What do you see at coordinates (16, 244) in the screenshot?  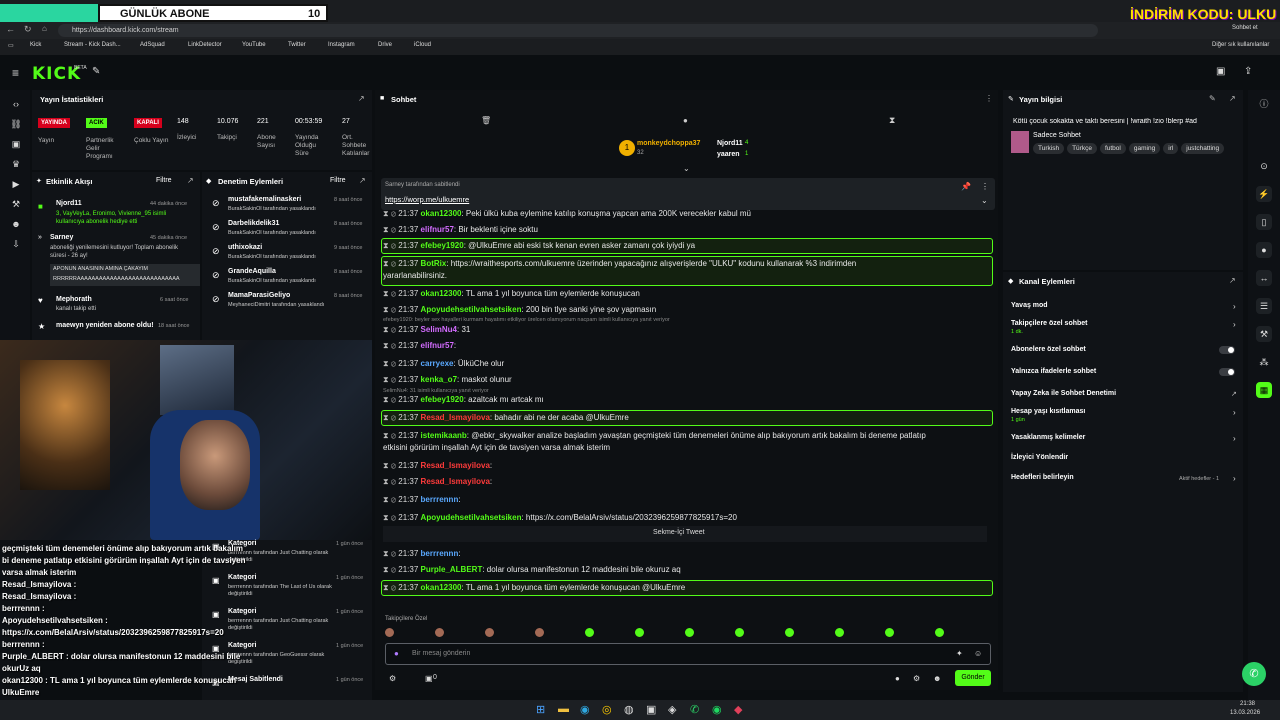 I see `download-icon: ⇩` at bounding box center [16, 244].